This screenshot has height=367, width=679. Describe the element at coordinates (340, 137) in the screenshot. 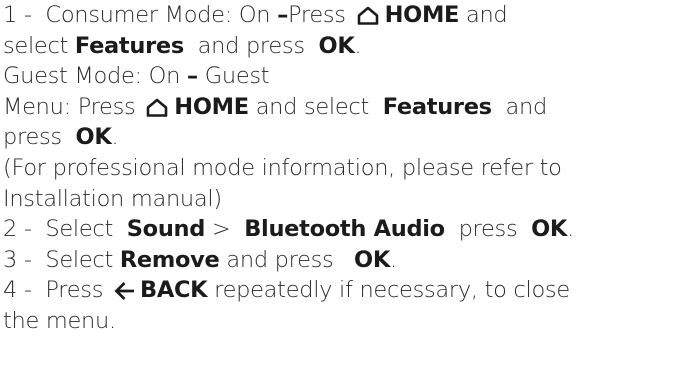

I see `step-1-line-5: press OK.` at that location.